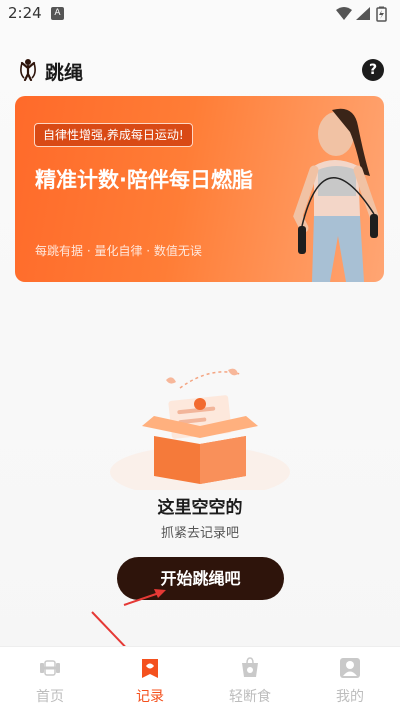 This screenshot has width=400, height=711. Describe the element at coordinates (50, 697) in the screenshot. I see `nav-label-home: 首页` at that location.